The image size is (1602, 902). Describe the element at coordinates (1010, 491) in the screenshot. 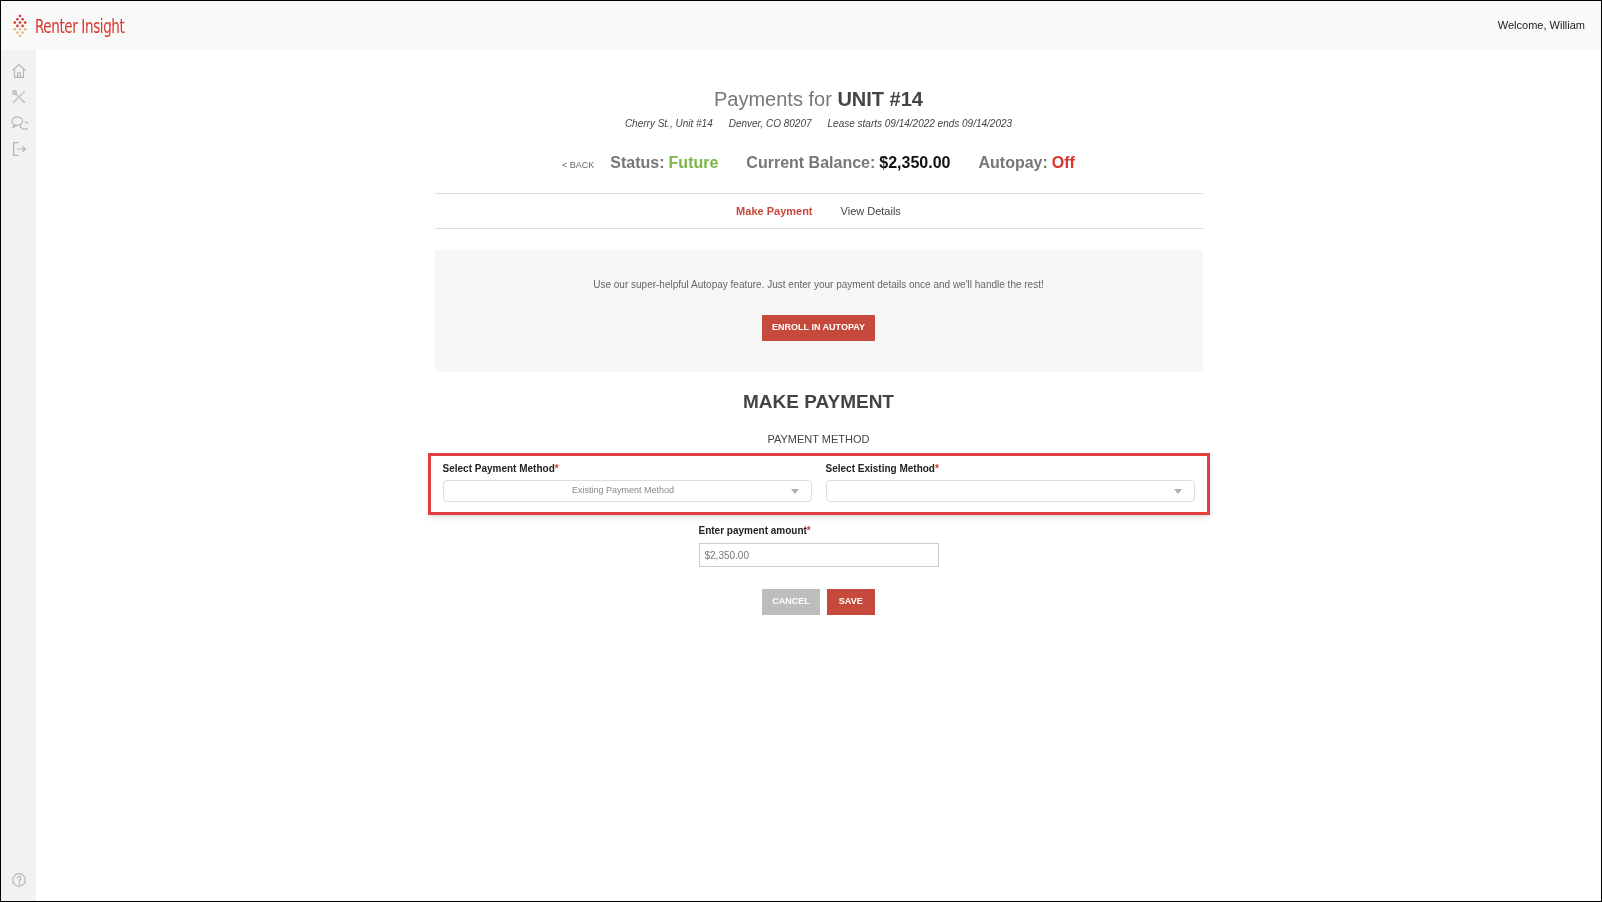

I see `select-field` at that location.